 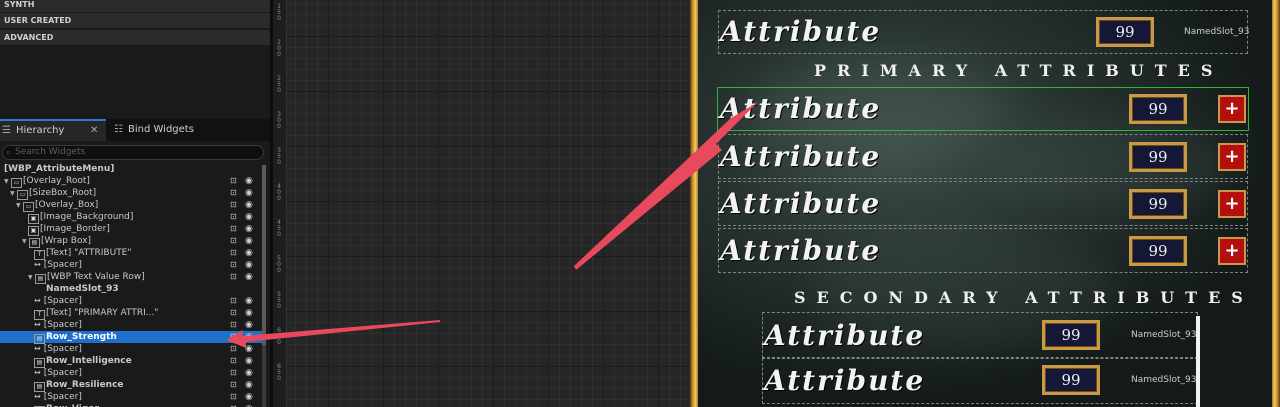 I want to click on tree-item: ▼ ▭ [SizeBox_Root] ⊡ ◉, so click(x=131, y=193).